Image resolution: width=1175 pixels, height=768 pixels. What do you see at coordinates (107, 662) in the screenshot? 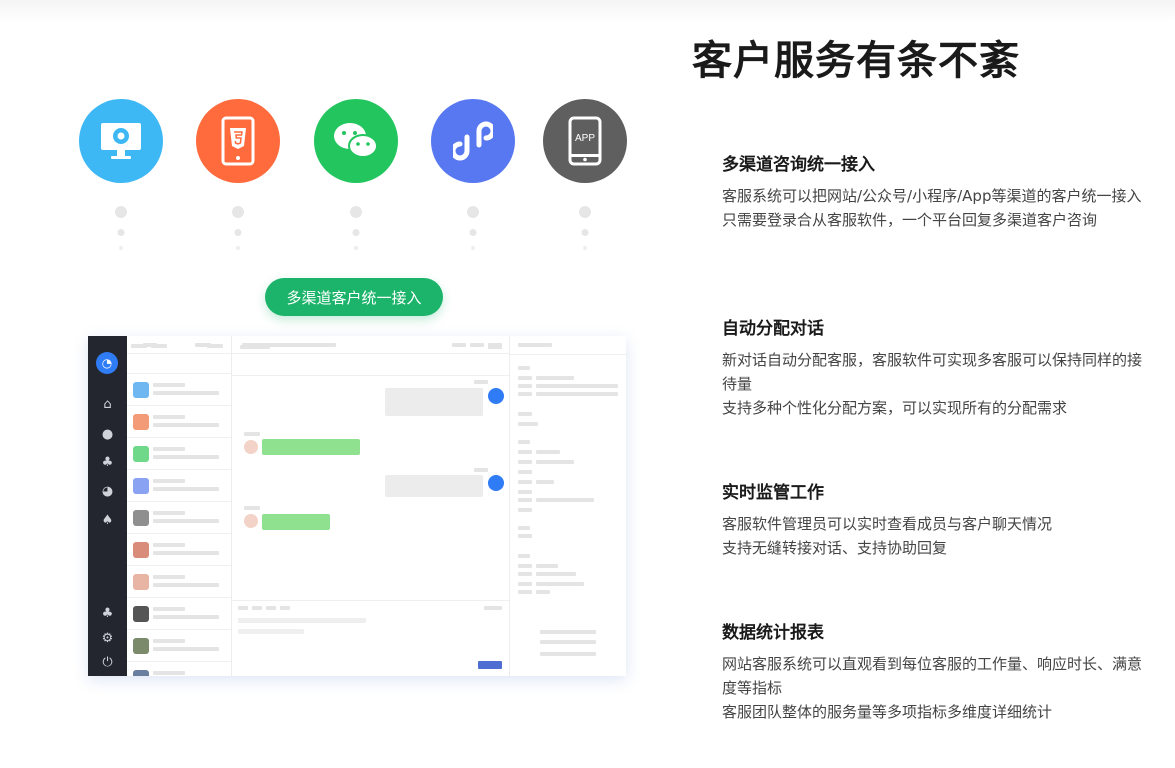
I see `power-icon: ⏻` at bounding box center [107, 662].